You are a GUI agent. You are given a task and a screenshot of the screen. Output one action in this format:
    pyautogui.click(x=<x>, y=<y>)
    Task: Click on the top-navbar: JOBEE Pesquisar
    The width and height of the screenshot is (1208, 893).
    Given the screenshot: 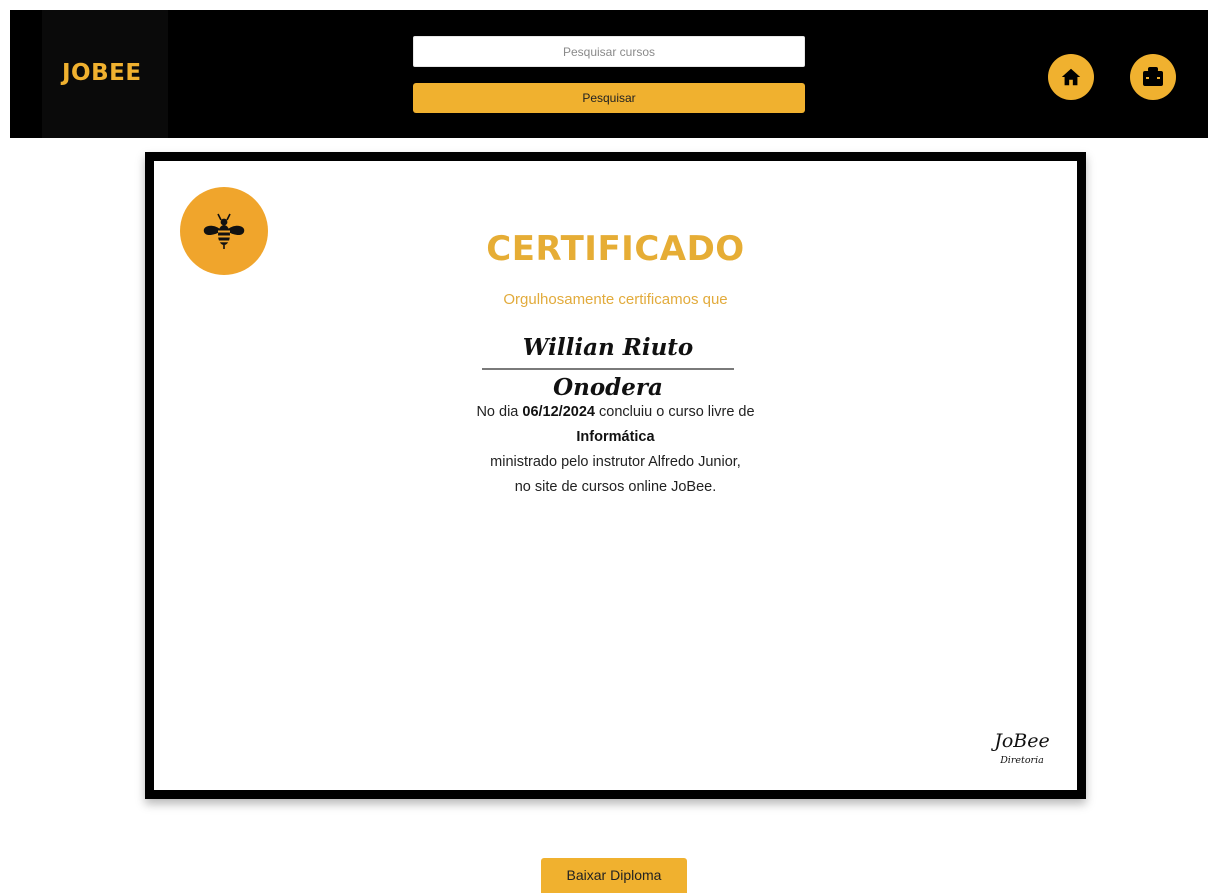 What is the action you would take?
    pyautogui.click(x=609, y=74)
    